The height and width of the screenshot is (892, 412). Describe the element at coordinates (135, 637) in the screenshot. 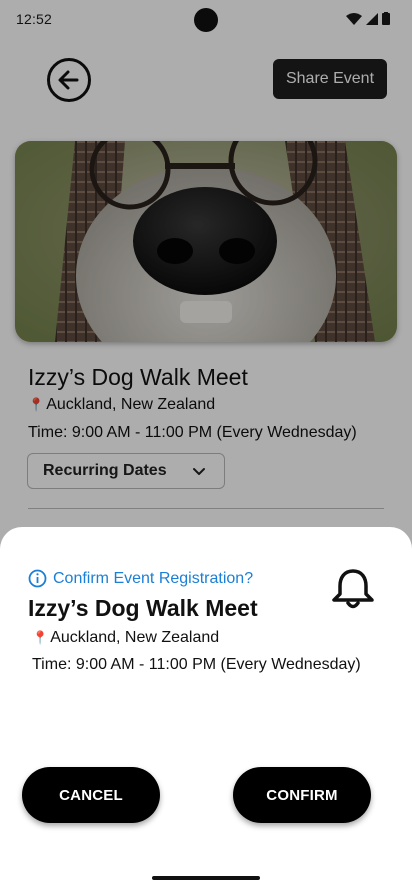

I see `sheet-location-text: Auckland, New Zealand` at that location.